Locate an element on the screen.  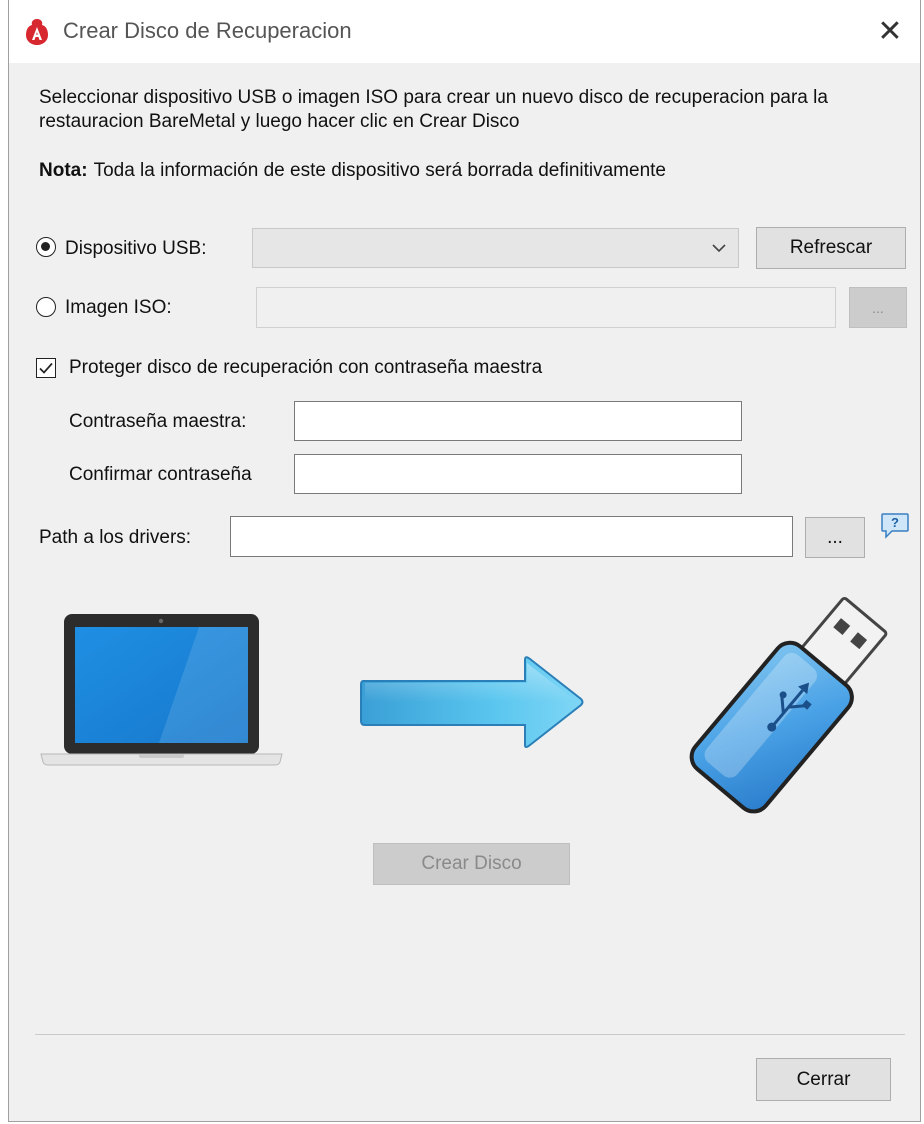
title-bar: Crear Disco de Recuperacion ✕ is located at coordinates (464, 31).